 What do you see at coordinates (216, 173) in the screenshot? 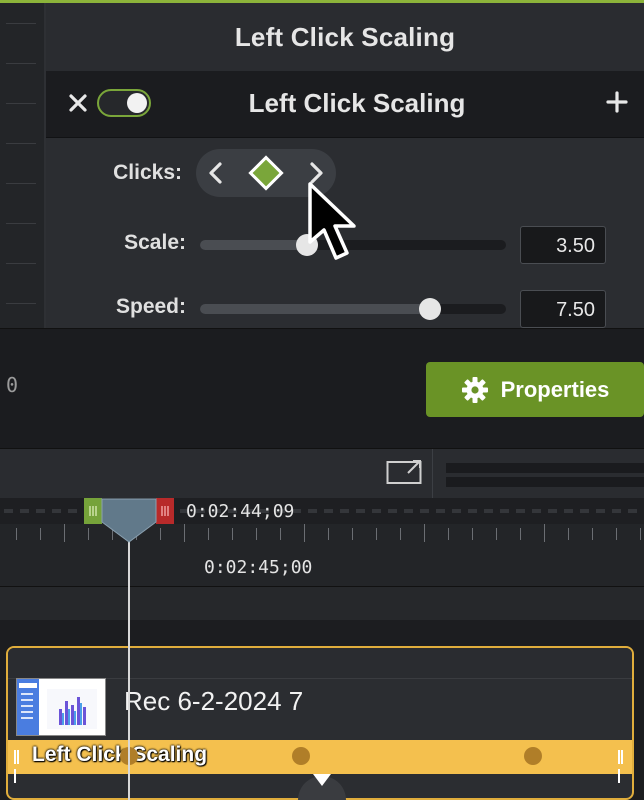
I see `chevron-left-icon` at bounding box center [216, 173].